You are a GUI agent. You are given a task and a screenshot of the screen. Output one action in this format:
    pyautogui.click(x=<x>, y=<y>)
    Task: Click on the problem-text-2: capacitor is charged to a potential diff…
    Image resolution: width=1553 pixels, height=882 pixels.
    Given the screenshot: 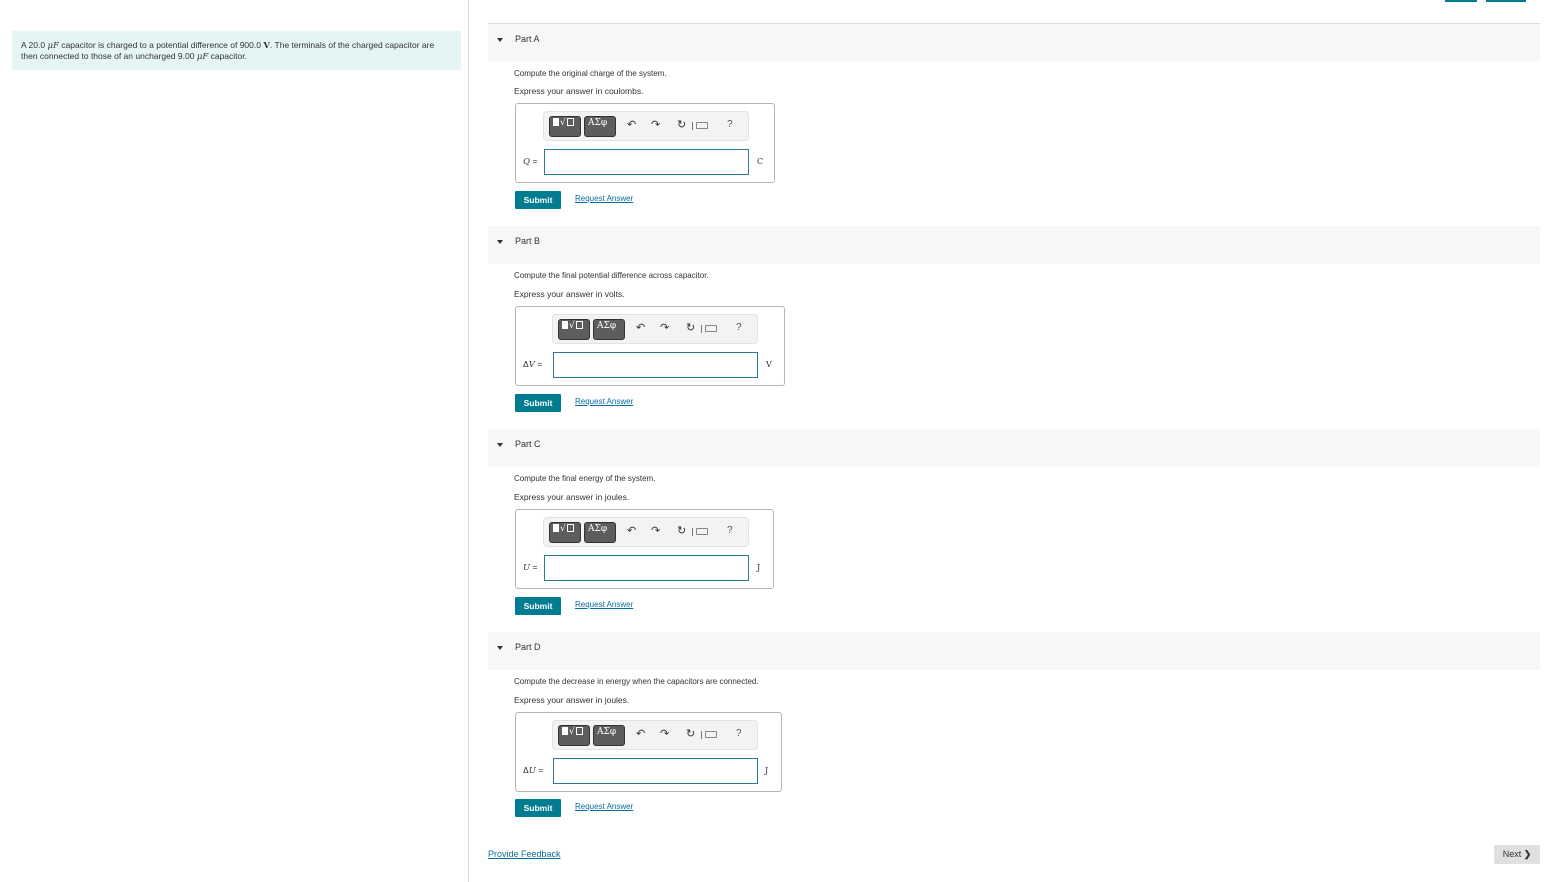 What is the action you would take?
    pyautogui.click(x=161, y=45)
    